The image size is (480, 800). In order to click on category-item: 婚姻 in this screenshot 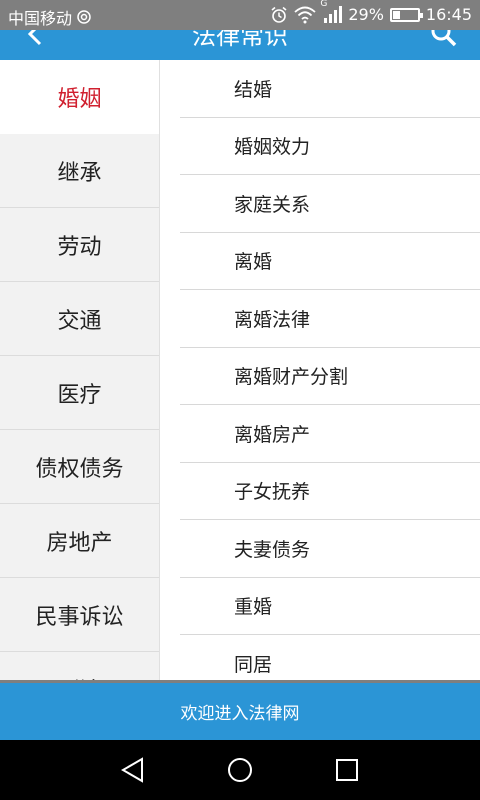, I will do `click(79, 97)`.